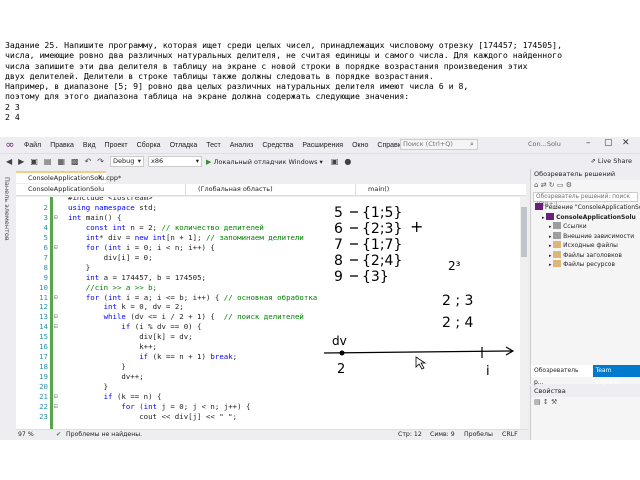 The image size is (640, 480). What do you see at coordinates (277, 145) in the screenshot?
I see `menu-item: Средства` at bounding box center [277, 145].